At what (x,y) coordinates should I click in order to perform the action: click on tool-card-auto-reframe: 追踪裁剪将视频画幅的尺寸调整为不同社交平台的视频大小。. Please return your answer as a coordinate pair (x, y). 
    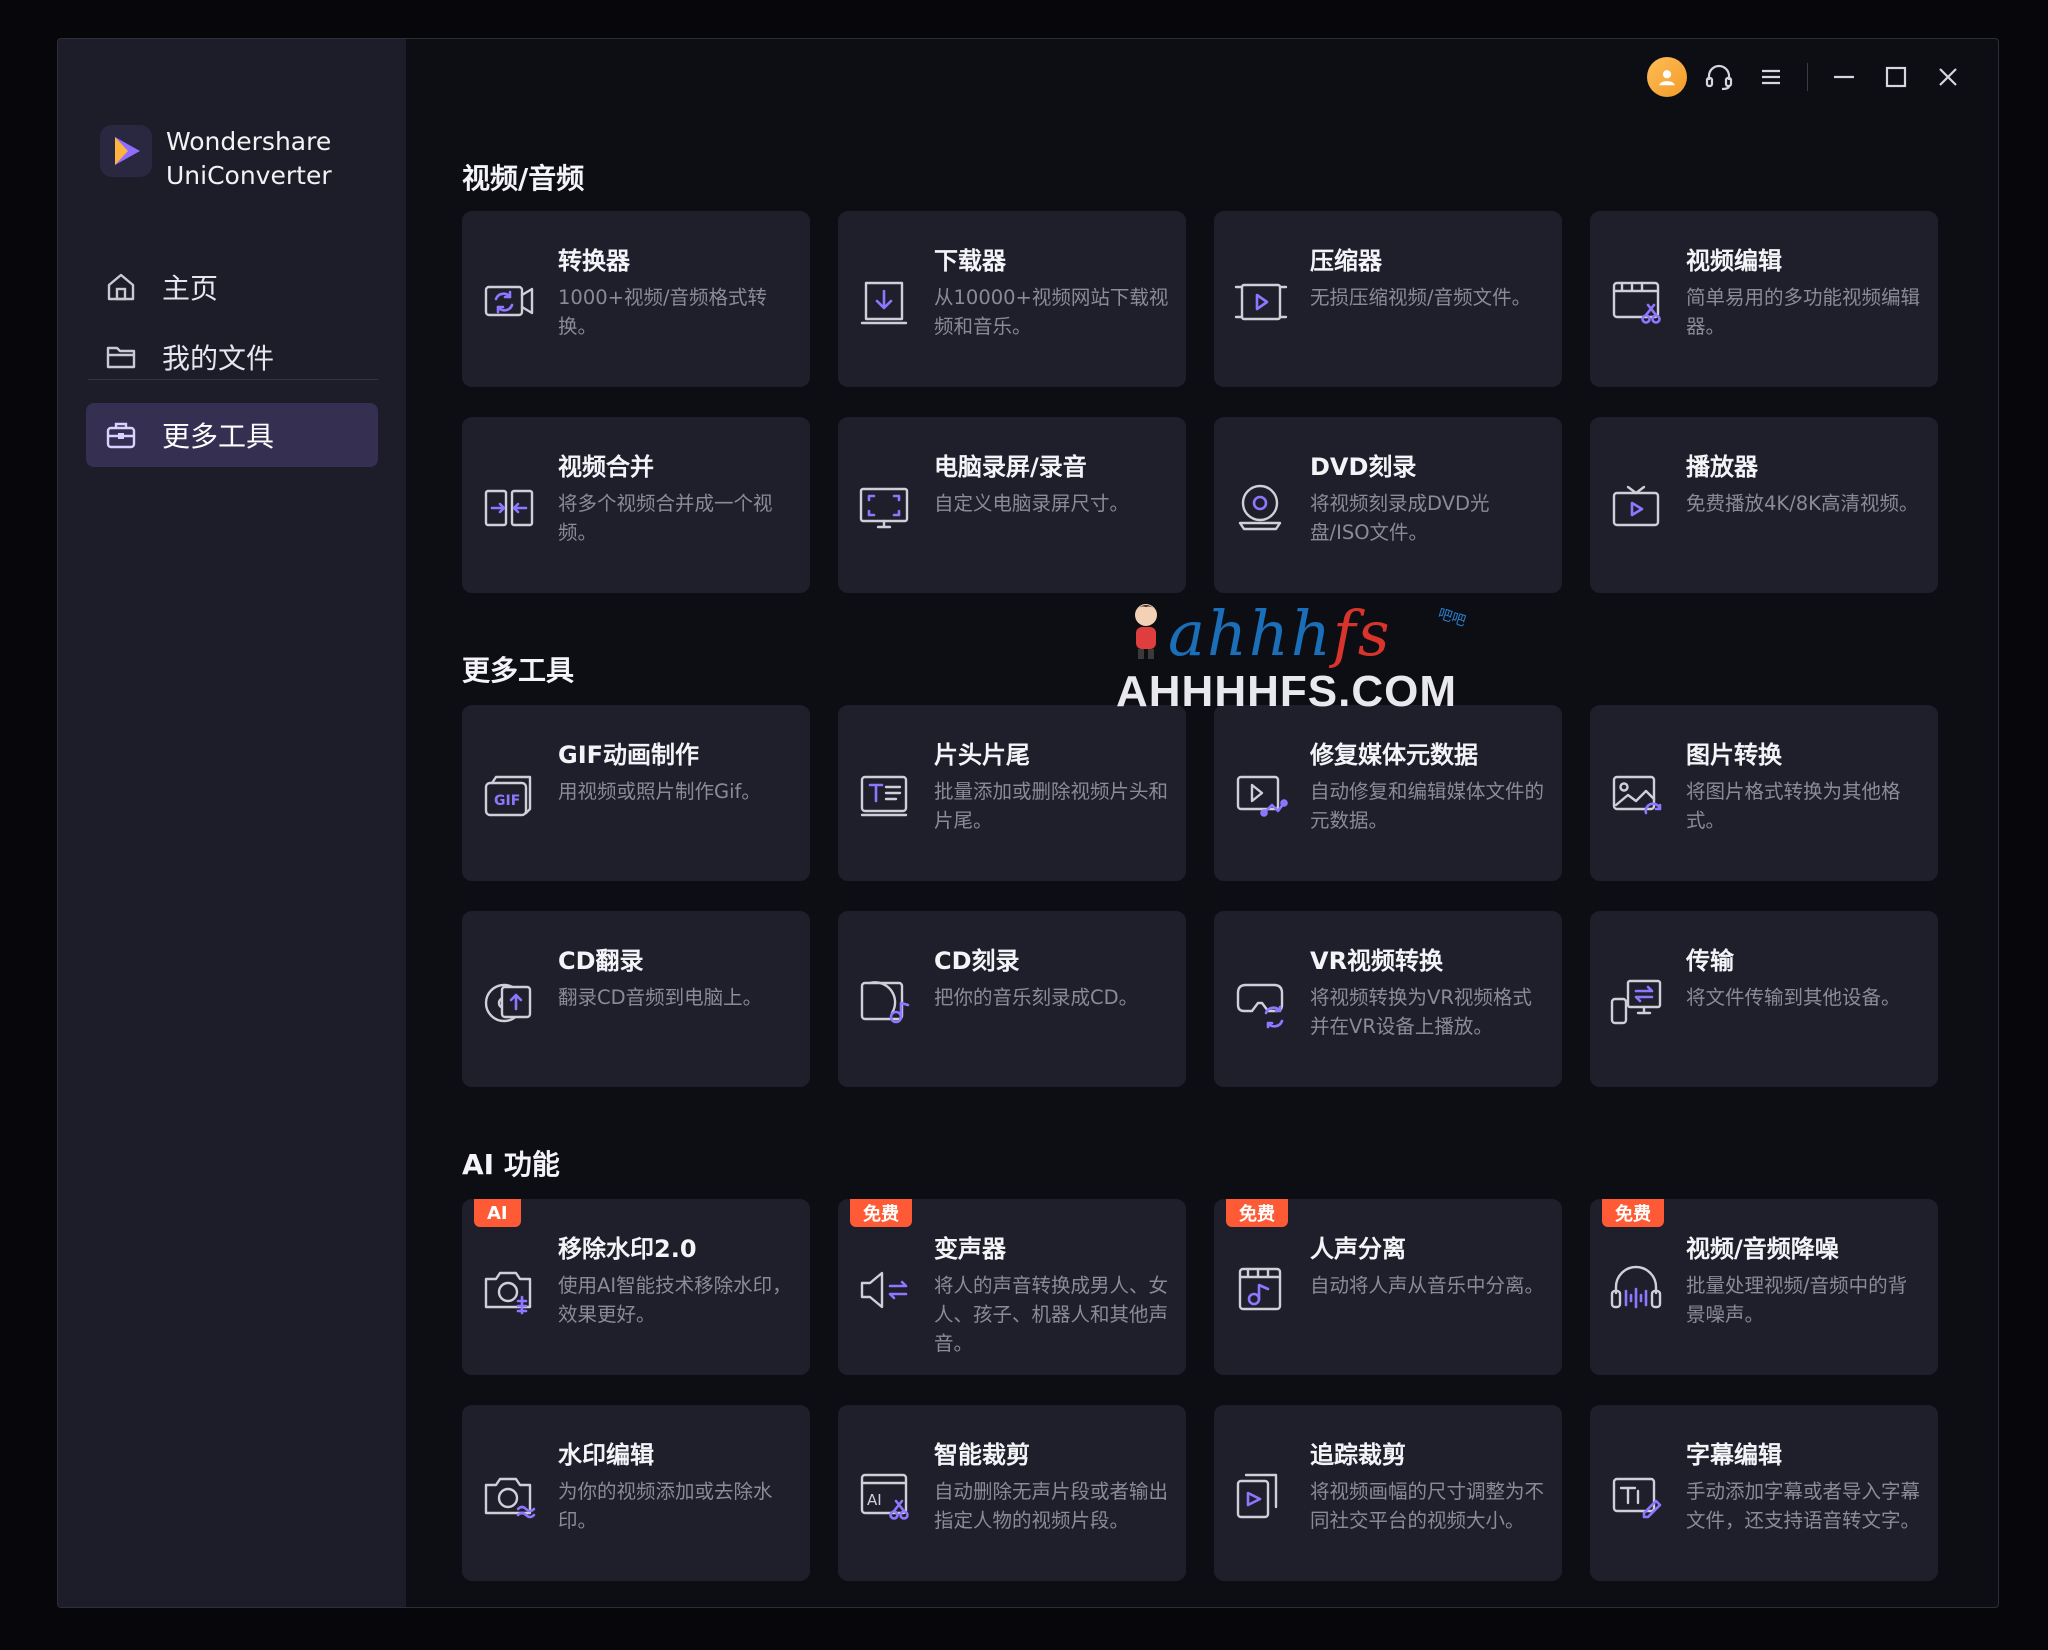
    Looking at the image, I should click on (1388, 1493).